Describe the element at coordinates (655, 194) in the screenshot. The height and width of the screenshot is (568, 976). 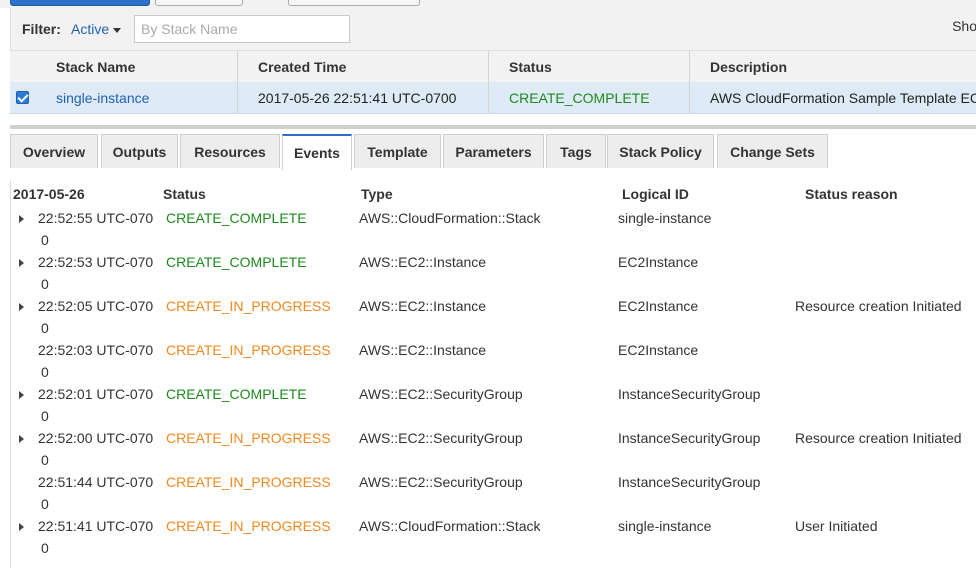
I see `events-logical-id-header: Logical ID` at that location.